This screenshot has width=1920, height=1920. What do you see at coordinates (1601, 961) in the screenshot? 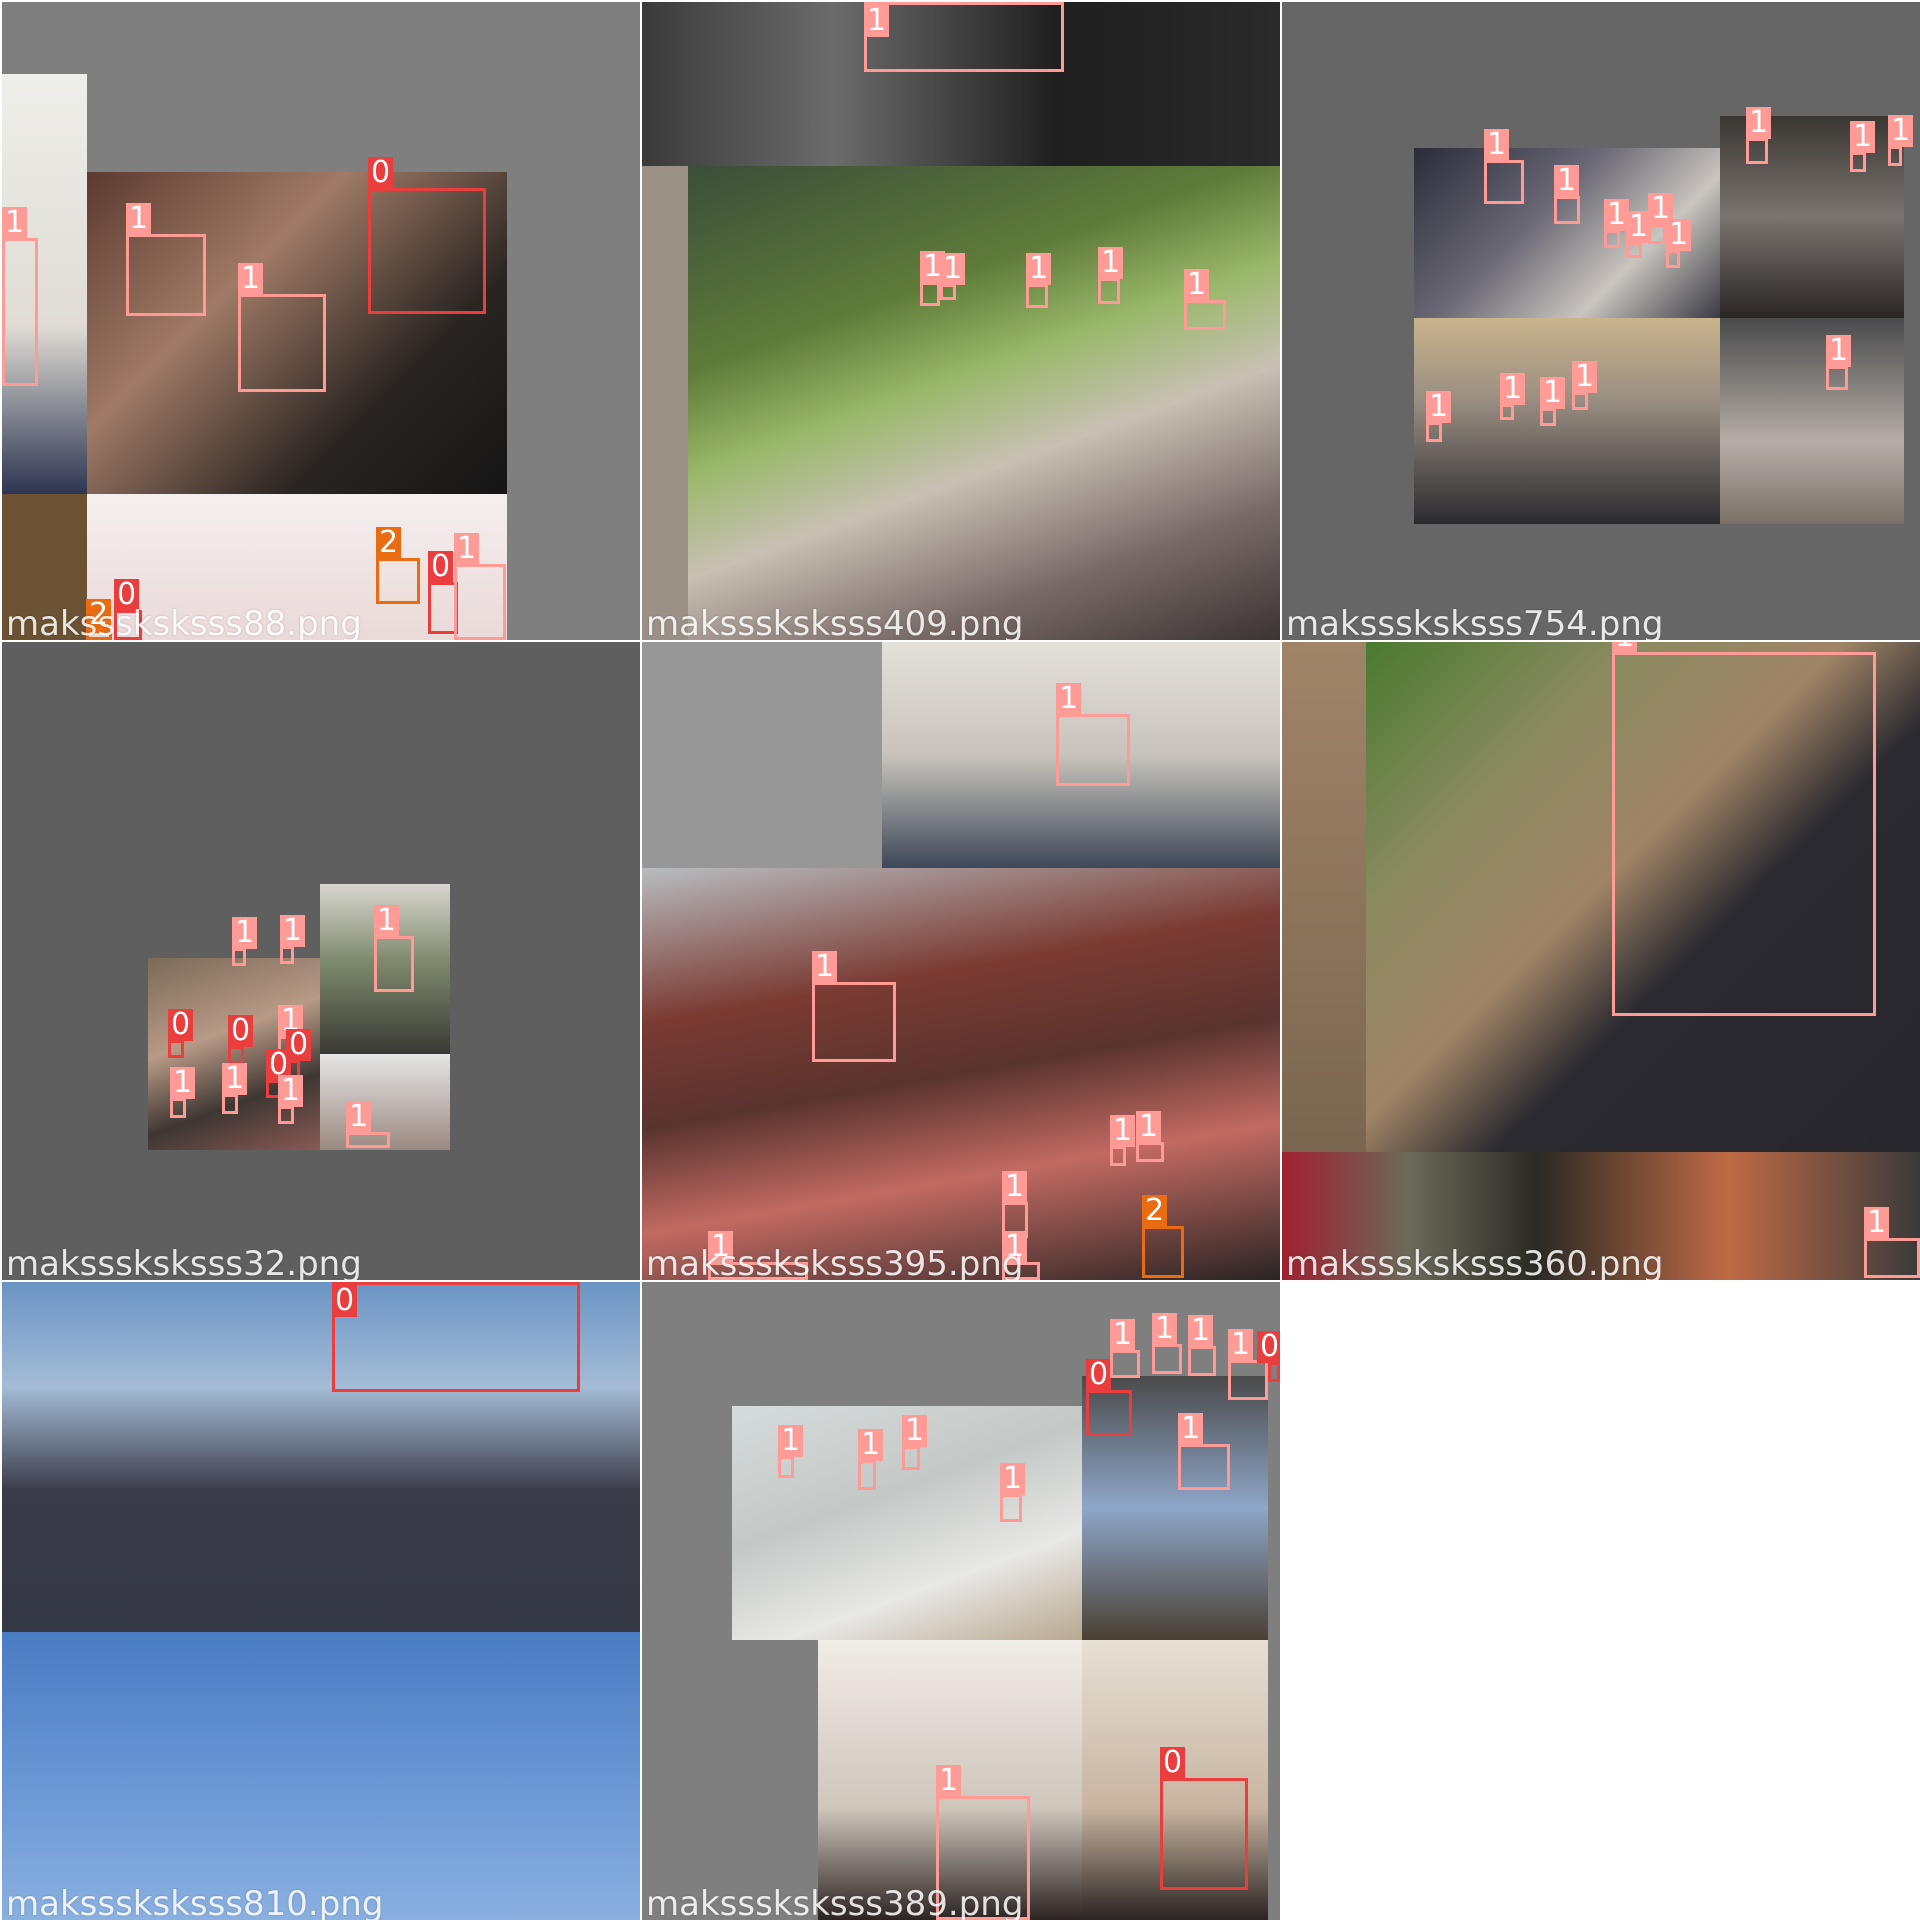
I see `tile-6: 1 1 maksssksksss360.png` at bounding box center [1601, 961].